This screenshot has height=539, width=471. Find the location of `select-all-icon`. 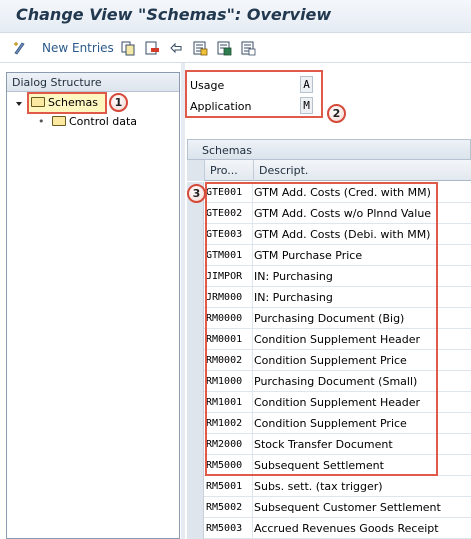

select-all-icon is located at coordinates (200, 48).